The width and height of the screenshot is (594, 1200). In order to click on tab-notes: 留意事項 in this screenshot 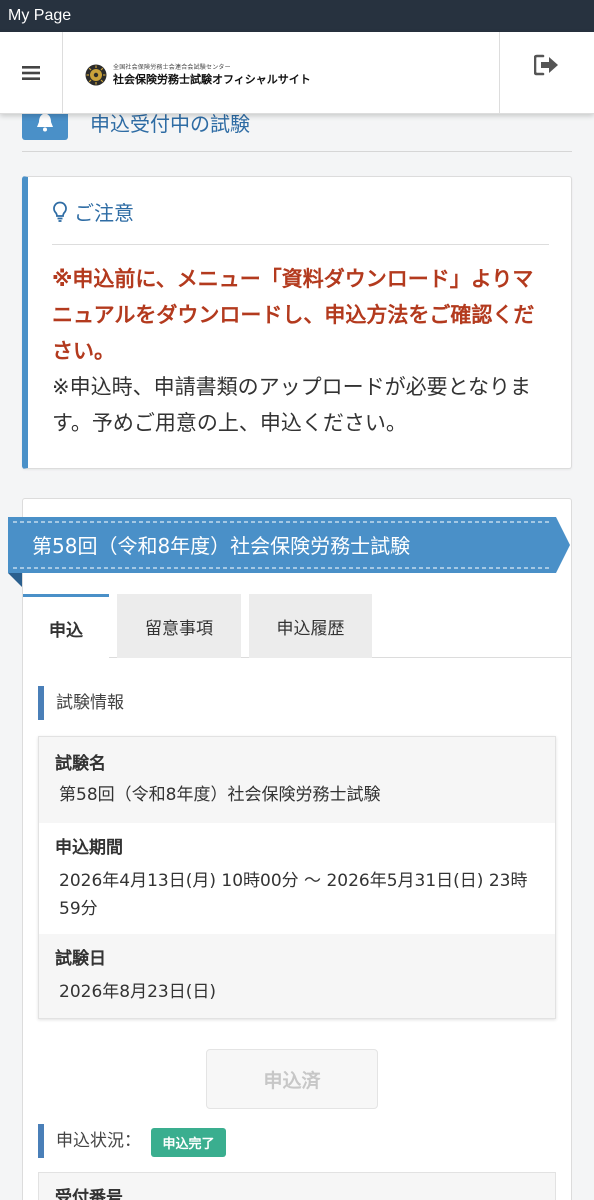, I will do `click(179, 626)`.